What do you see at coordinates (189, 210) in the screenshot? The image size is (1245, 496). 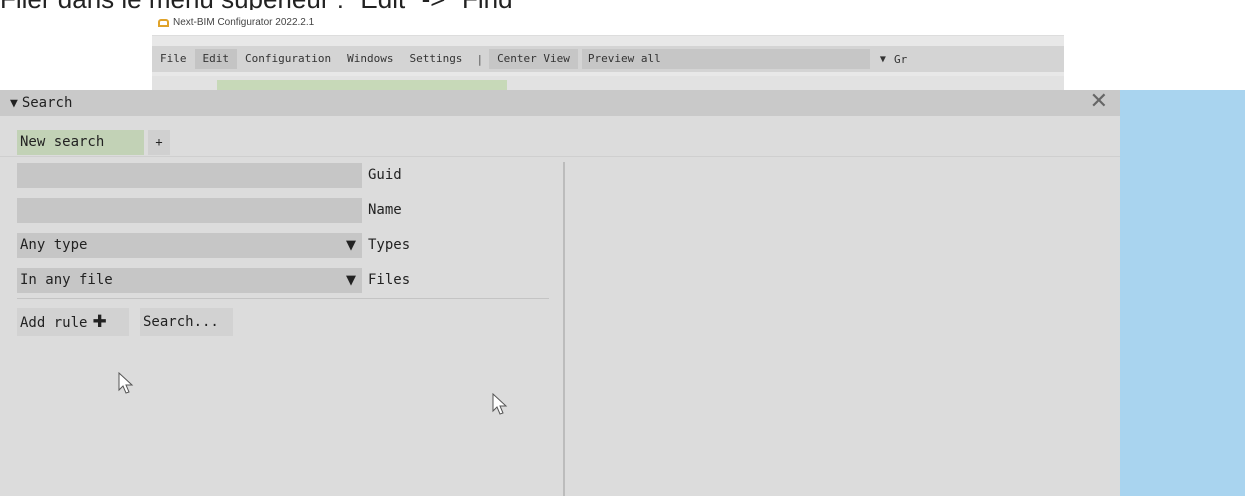 I see `name-input` at bounding box center [189, 210].